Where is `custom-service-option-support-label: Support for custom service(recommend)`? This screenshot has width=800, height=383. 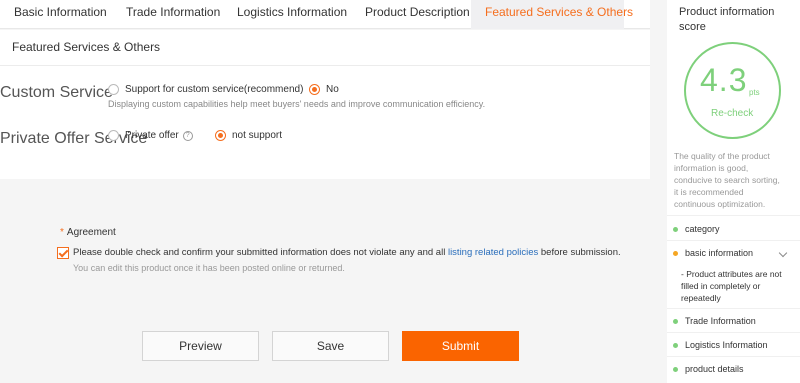 custom-service-option-support-label: Support for custom service(recommend) is located at coordinates (214, 90).